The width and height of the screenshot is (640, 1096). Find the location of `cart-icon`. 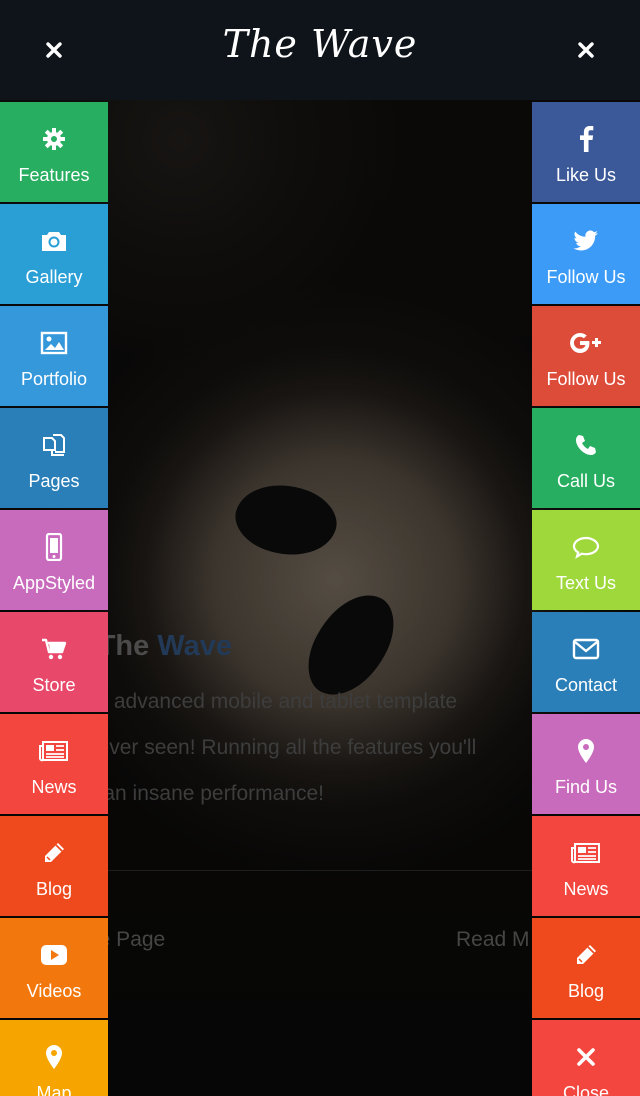

cart-icon is located at coordinates (54, 649).